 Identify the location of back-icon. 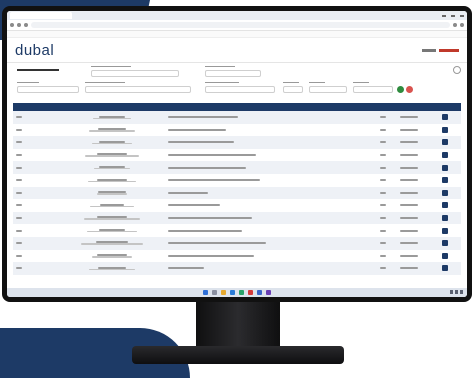
(12, 25).